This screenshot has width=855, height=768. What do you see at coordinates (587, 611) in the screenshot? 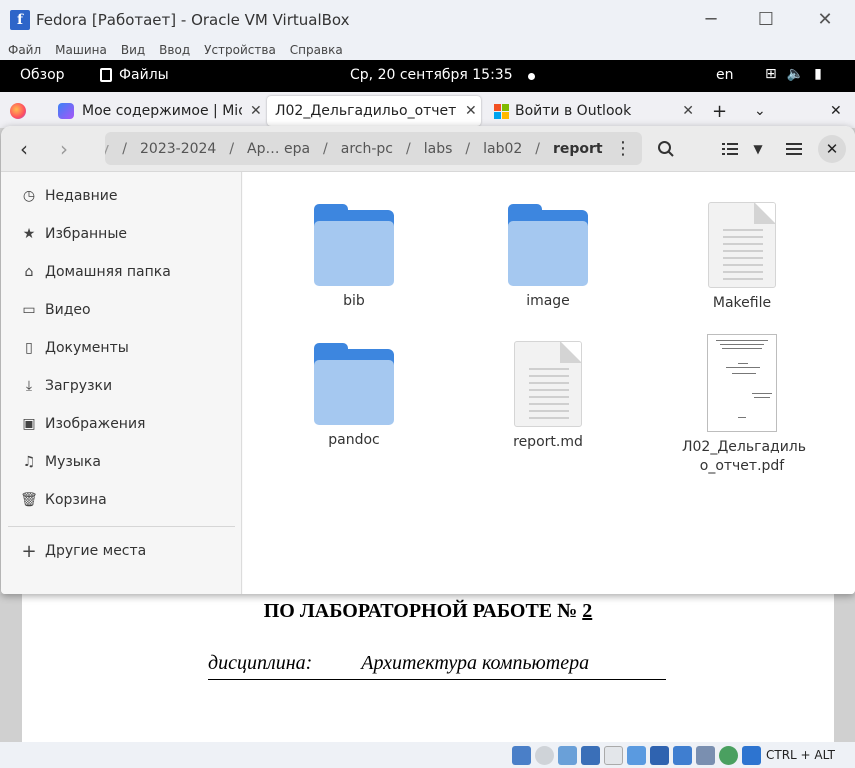
I see `doc-heading-number: 2` at bounding box center [587, 611].